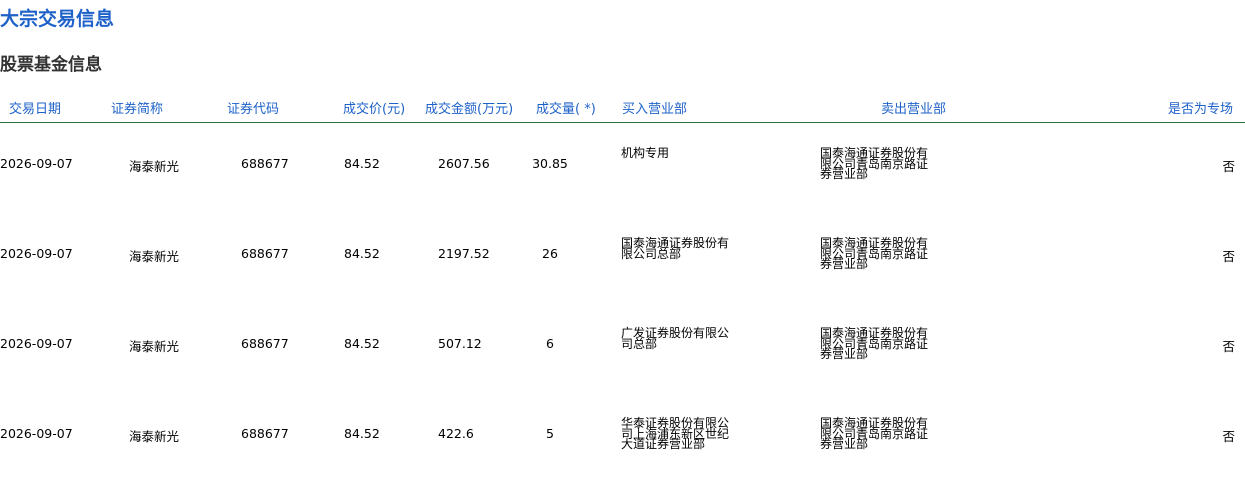 This screenshot has width=1245, height=484. I want to click on cell-buyer: 华泰证券股份有限公司上海浦东新区世纪大道证券营业部, so click(675, 433).